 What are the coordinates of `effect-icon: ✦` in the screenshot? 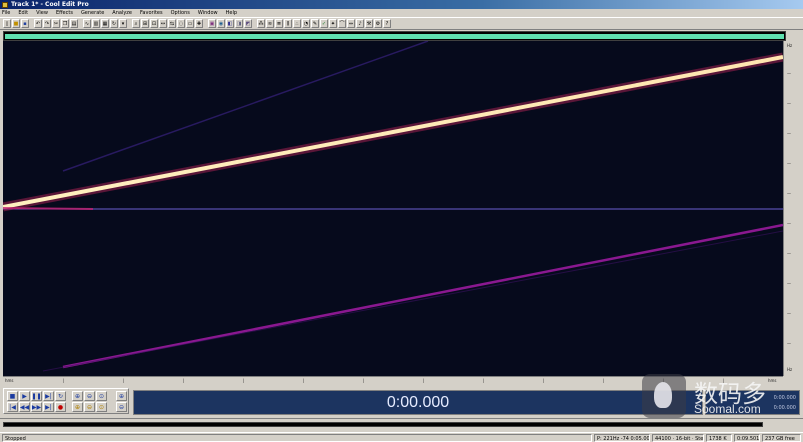 It's located at (333, 23).